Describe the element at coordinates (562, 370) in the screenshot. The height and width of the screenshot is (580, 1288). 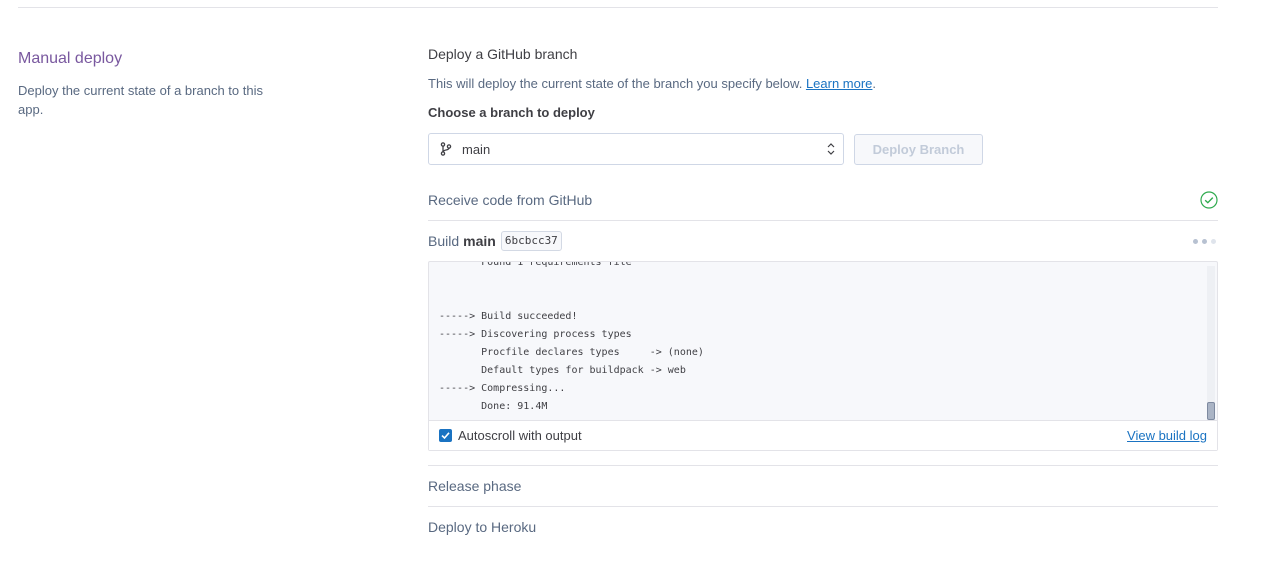
I see `log-line: Default types for buildpack -> web` at that location.